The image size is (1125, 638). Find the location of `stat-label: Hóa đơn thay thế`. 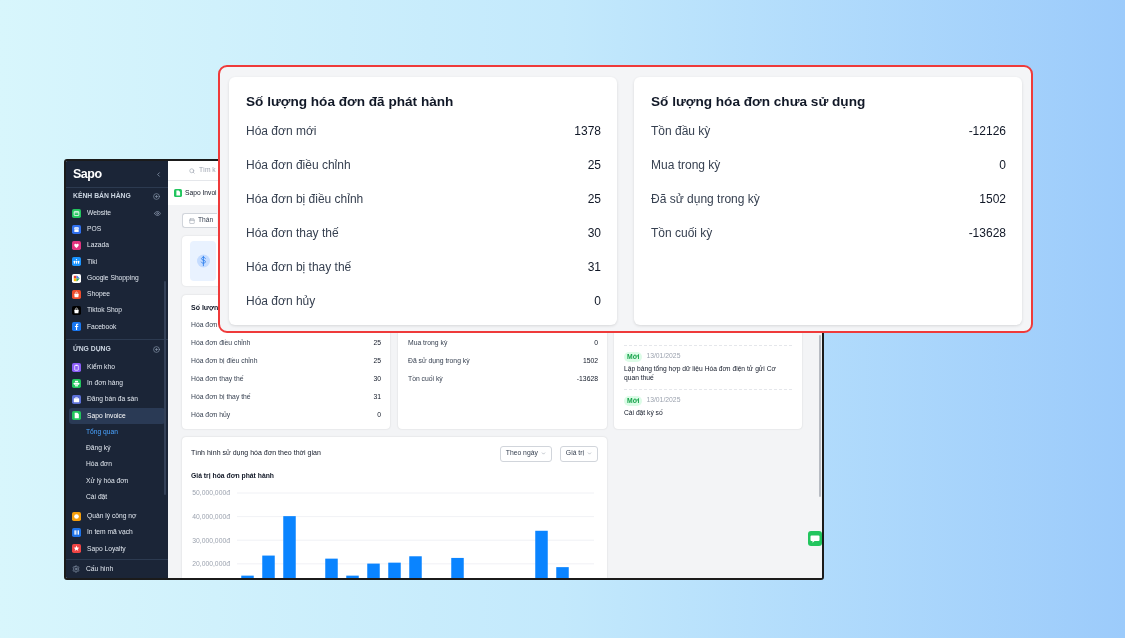

stat-label: Hóa đơn thay thế is located at coordinates (292, 233).